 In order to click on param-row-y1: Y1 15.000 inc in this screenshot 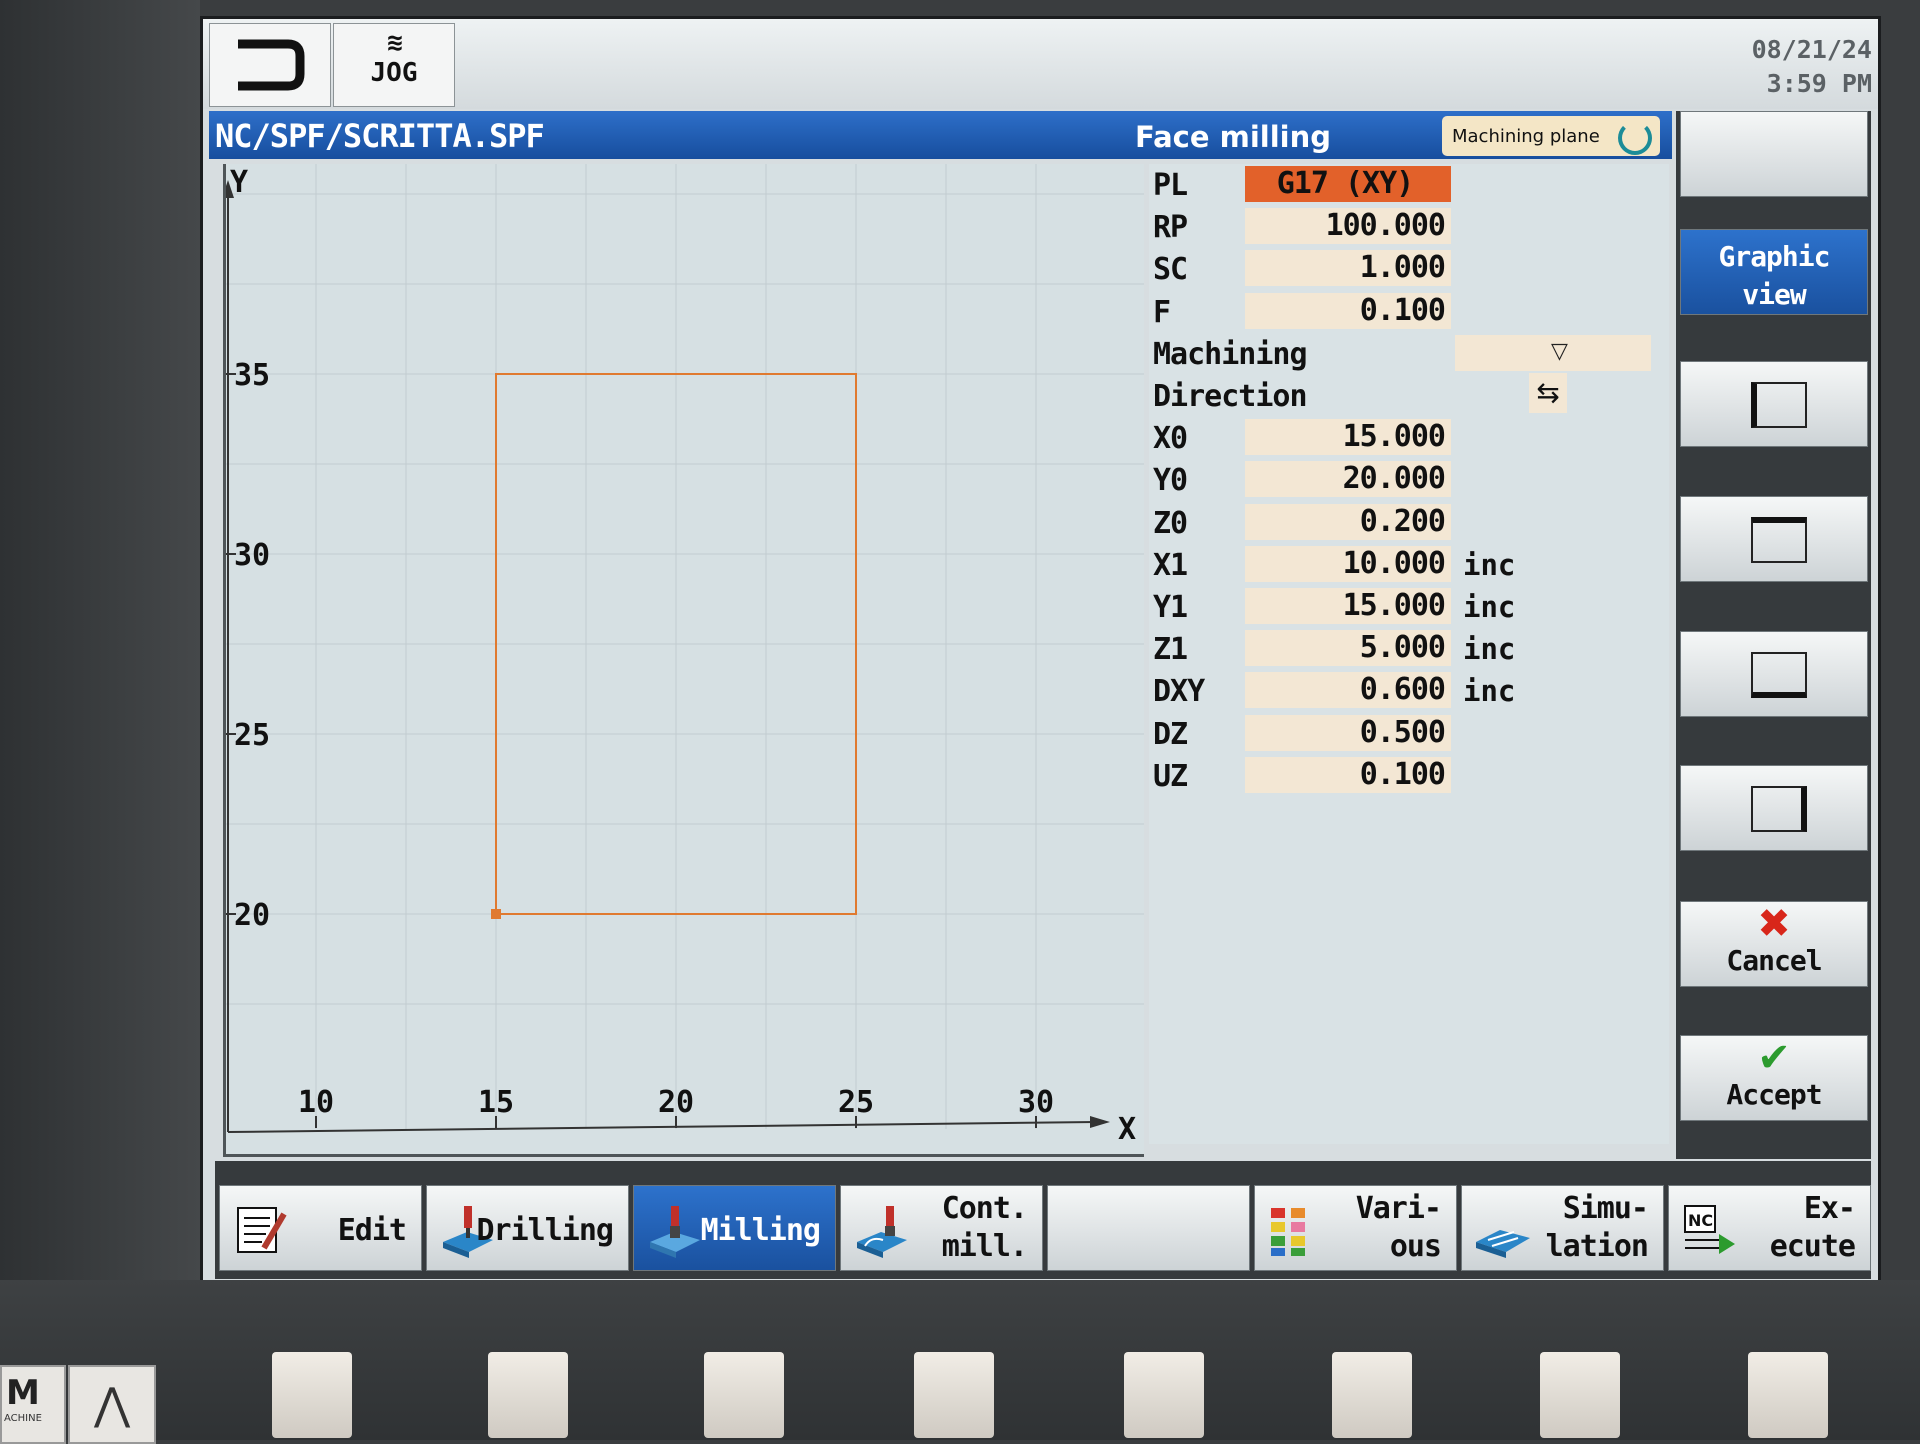, I will do `click(1409, 606)`.